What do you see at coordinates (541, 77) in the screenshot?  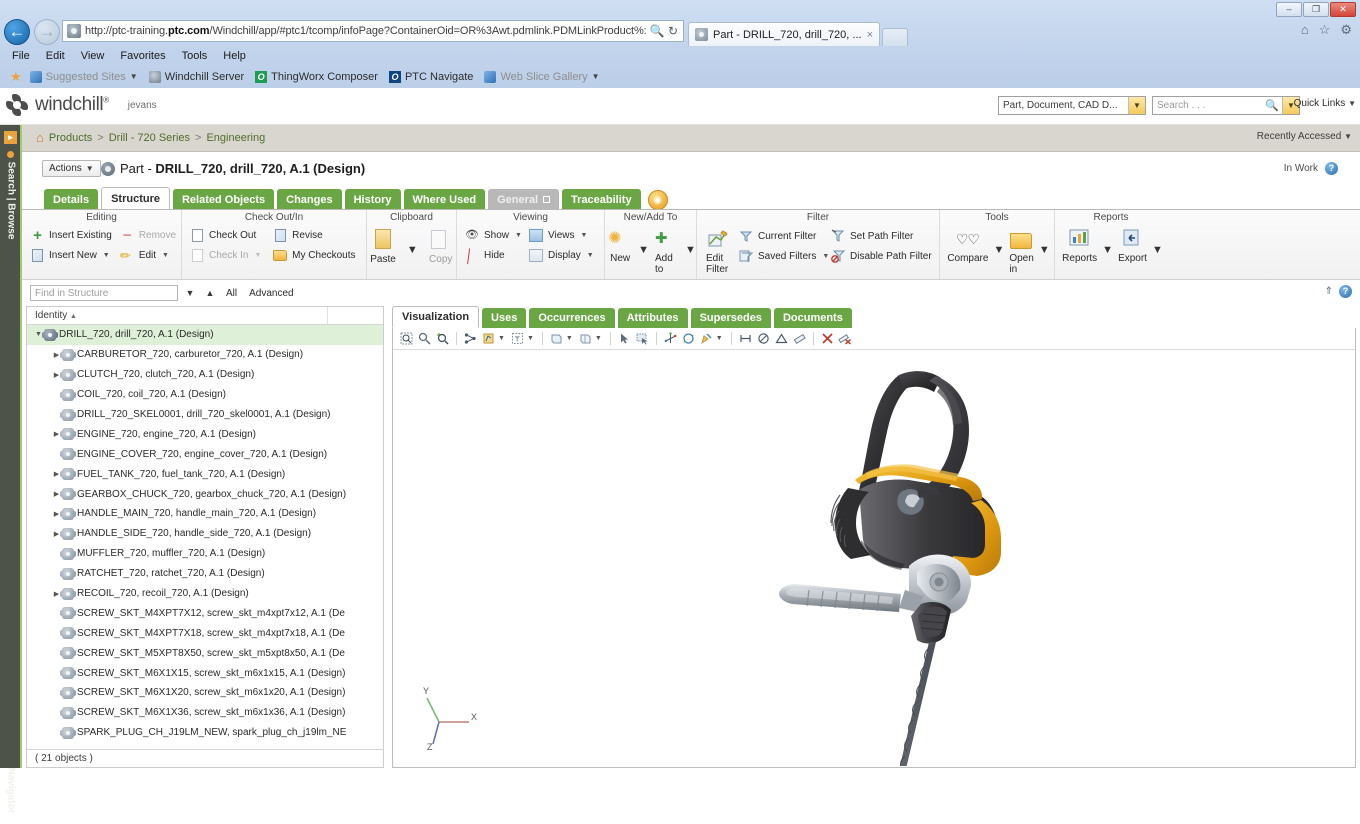 I see `favorite-web-slice-gallery: Web Slice Gallery ▼` at bounding box center [541, 77].